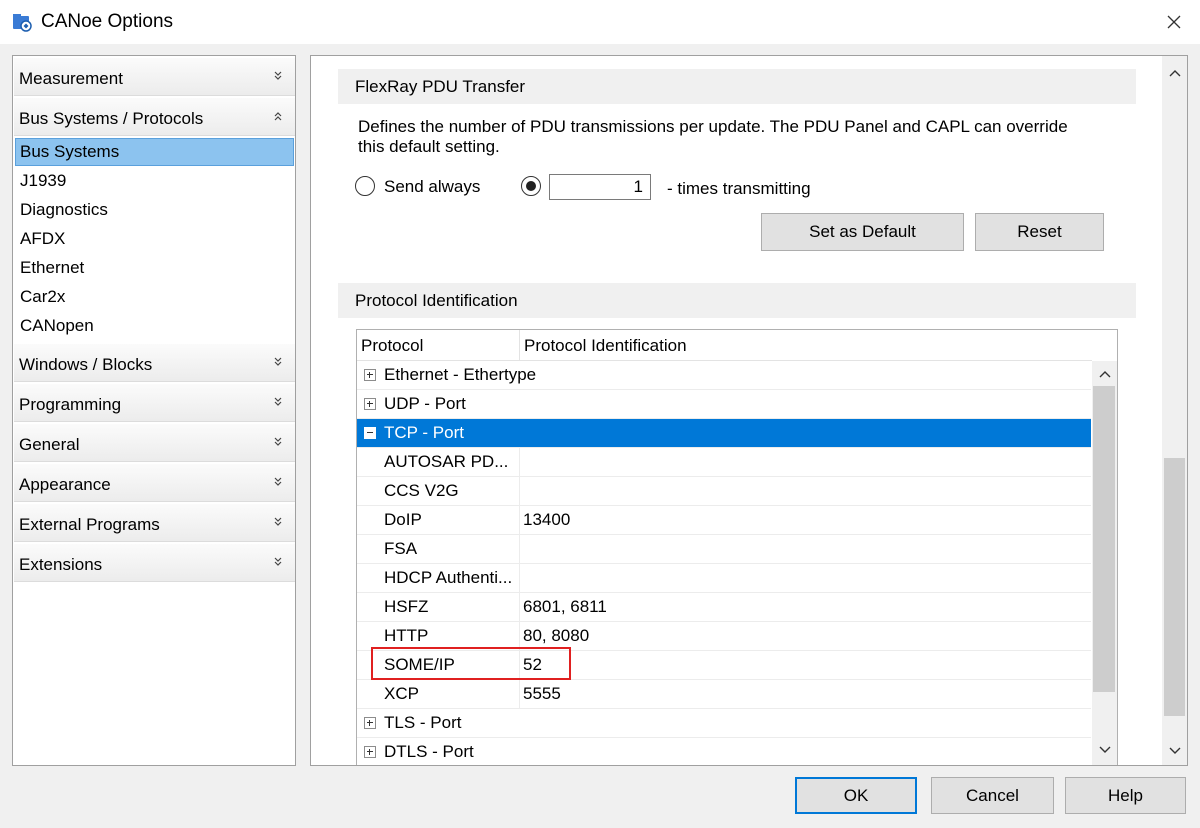  Describe the element at coordinates (49, 444) in the screenshot. I see `nav-section-label: General` at that location.